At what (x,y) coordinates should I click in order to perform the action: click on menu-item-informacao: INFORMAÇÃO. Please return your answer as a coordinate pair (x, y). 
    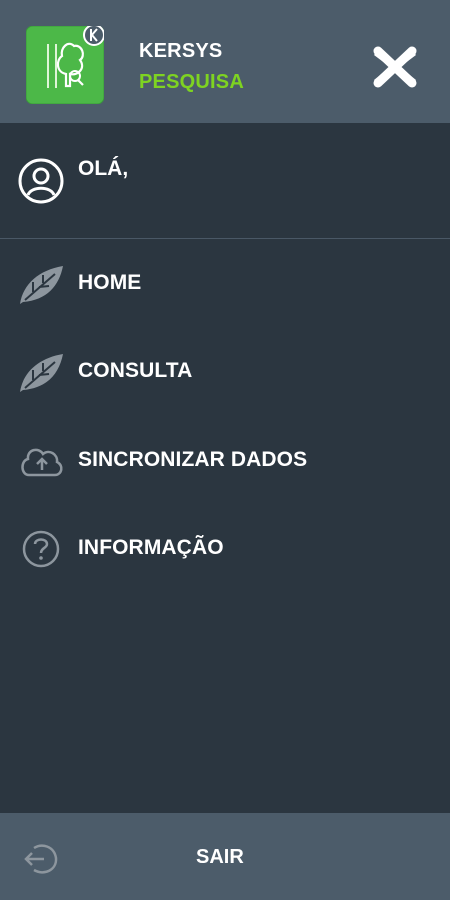
    Looking at the image, I should click on (225, 549).